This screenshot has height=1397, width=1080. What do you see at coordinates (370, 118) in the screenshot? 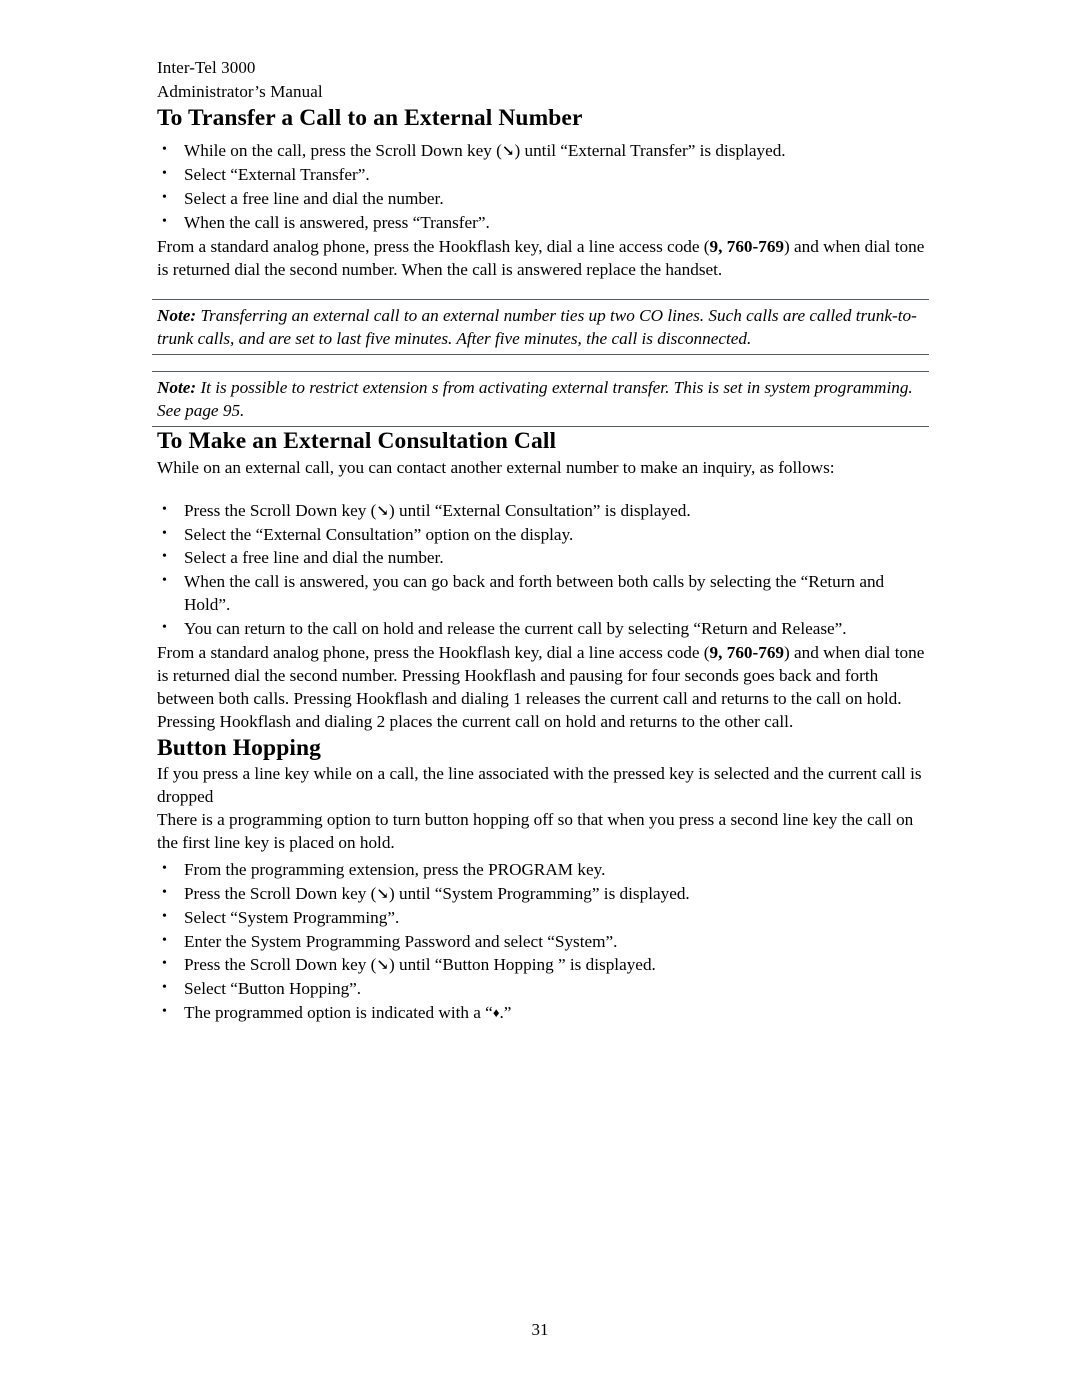
I see `heading-transfer-call-external-number: To Transfer a Call to an External Number` at bounding box center [370, 118].